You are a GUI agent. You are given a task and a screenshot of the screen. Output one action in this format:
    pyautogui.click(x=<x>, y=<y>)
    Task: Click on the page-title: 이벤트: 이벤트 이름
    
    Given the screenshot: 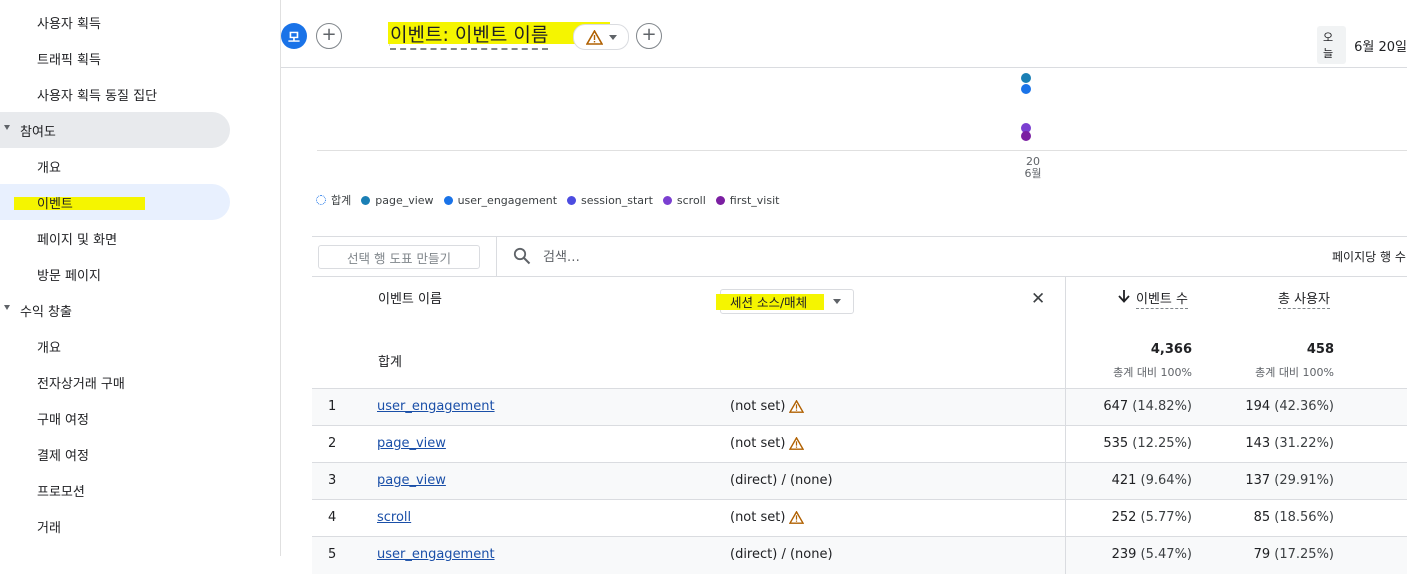 What is the action you would take?
    pyautogui.click(x=469, y=35)
    